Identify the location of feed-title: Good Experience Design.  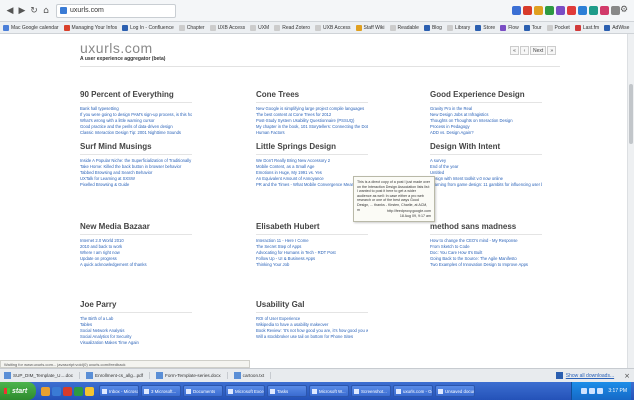
(486, 96).